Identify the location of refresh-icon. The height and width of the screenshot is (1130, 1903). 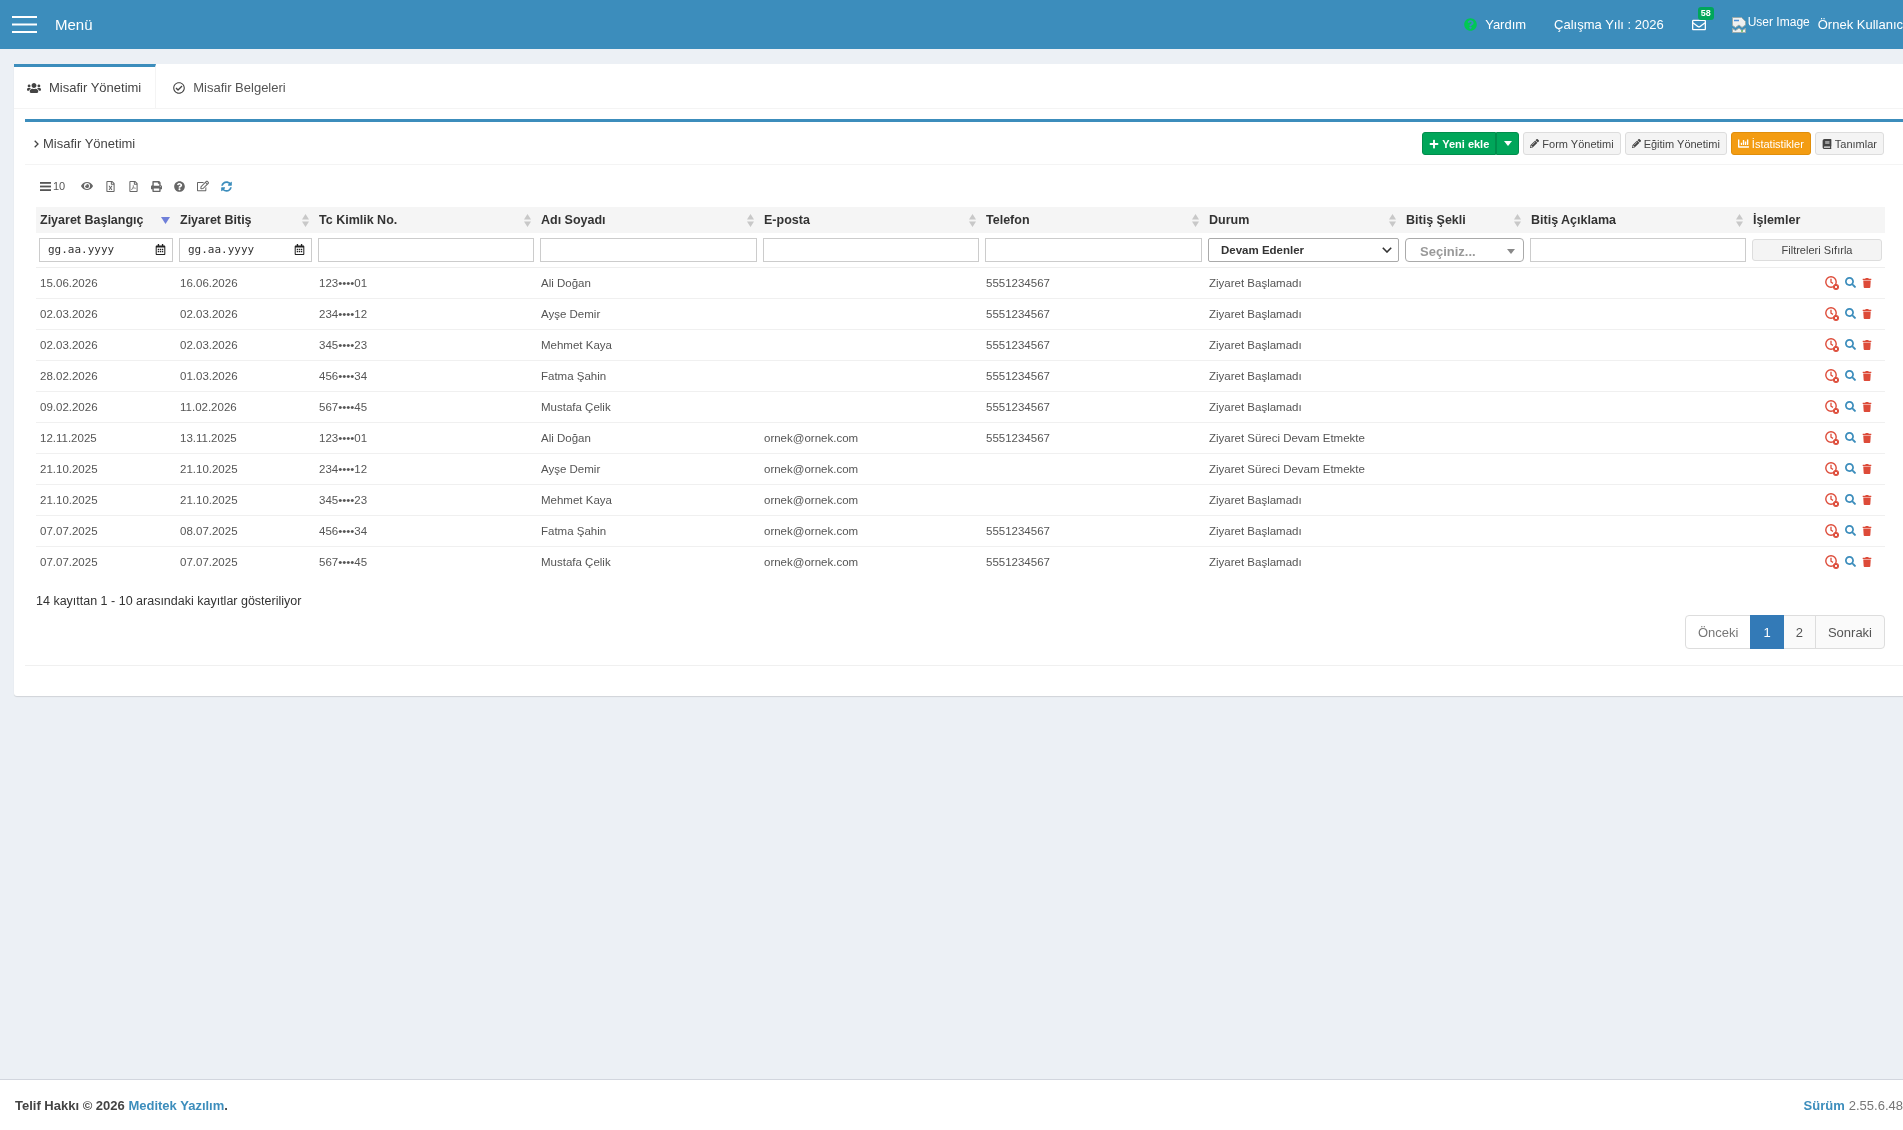
(227, 186).